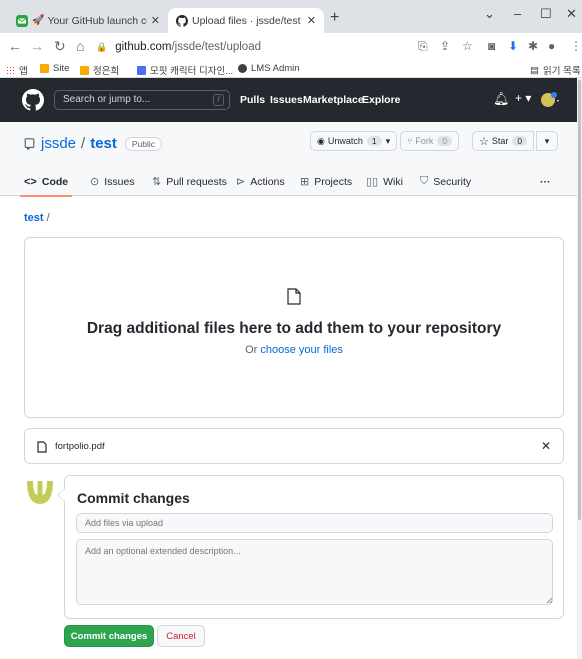  I want to click on breadcrumb: test /, so click(37, 218).